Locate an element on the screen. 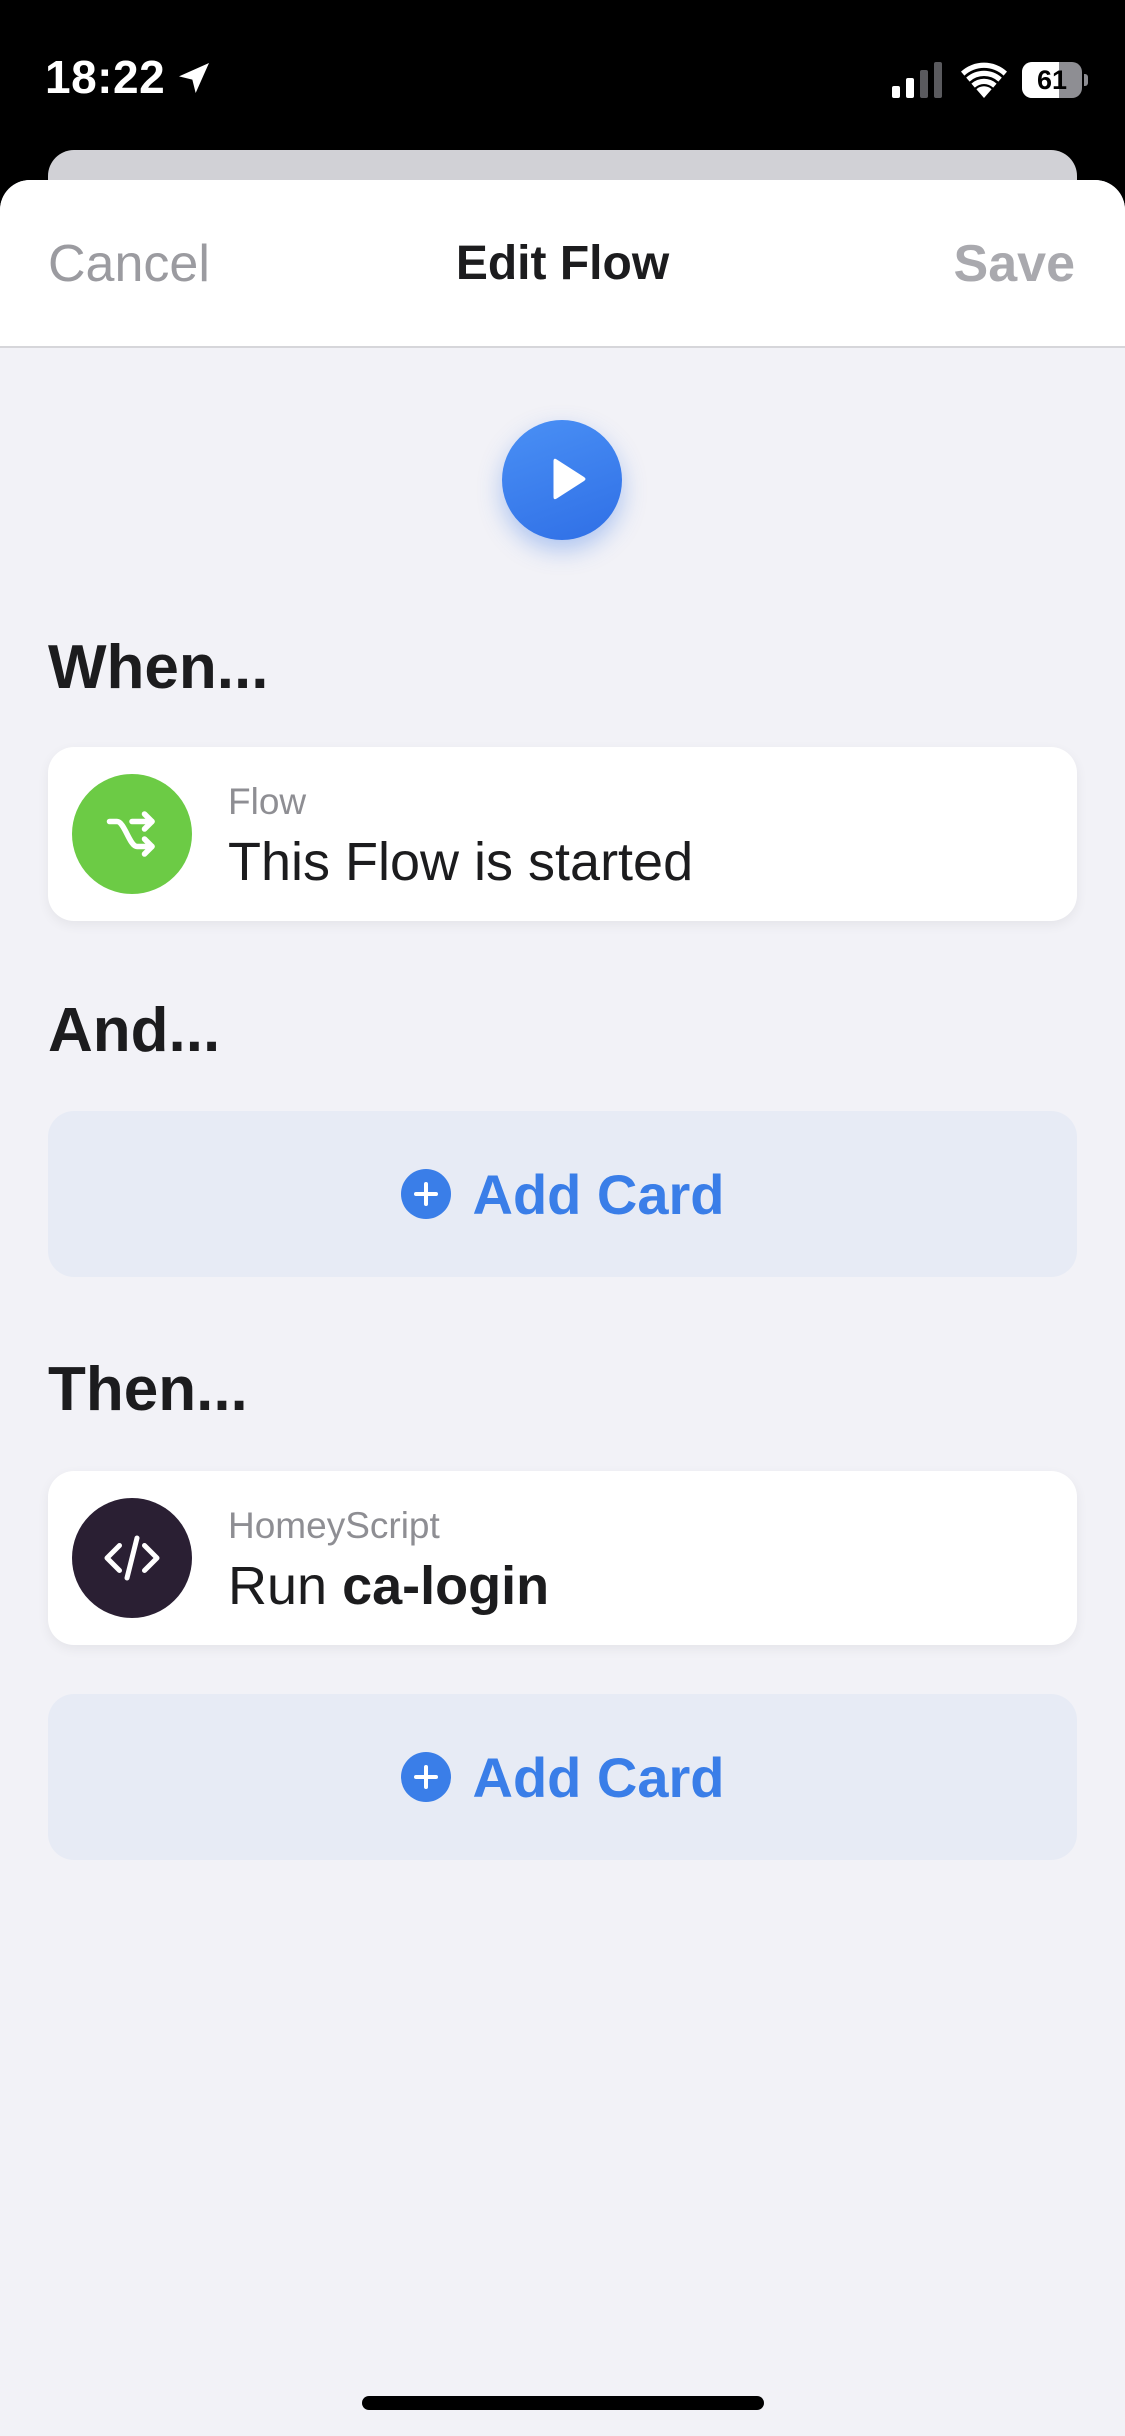  location-arrow-icon is located at coordinates (194, 78).